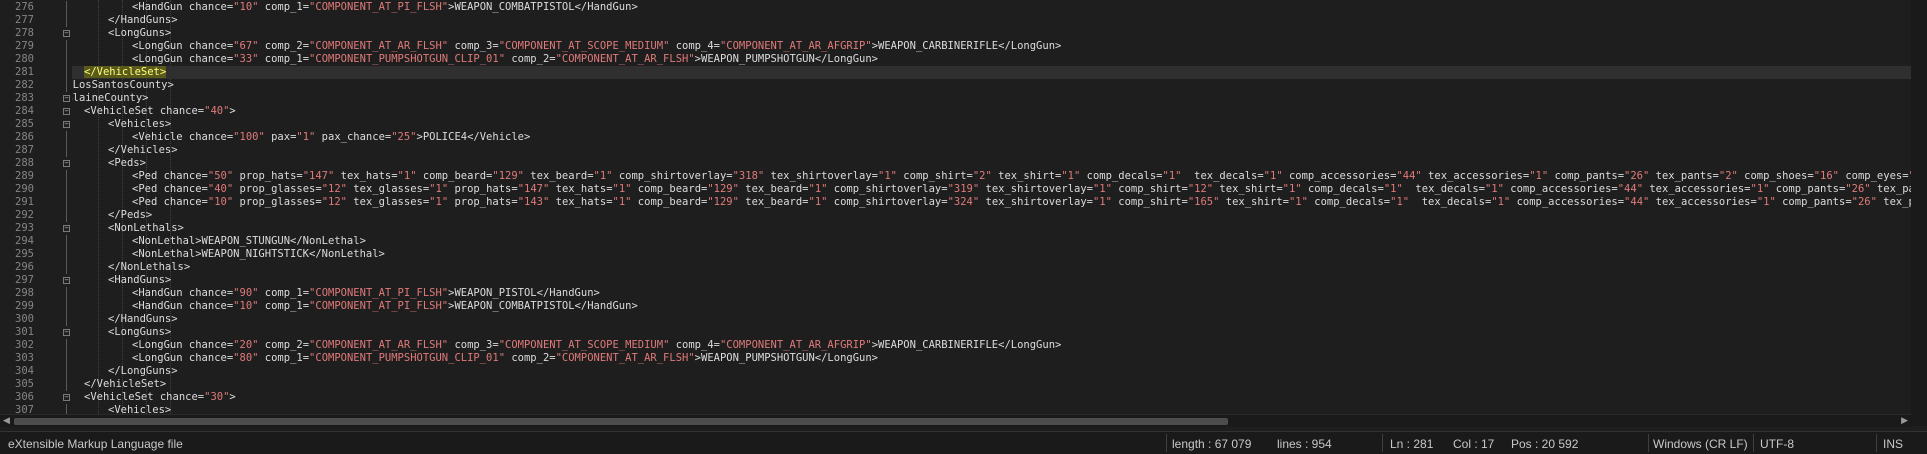 Image resolution: width=1927 pixels, height=454 pixels. Describe the element at coordinates (1700, 444) in the screenshot. I see `eol-format: Windows (CR LF)` at that location.